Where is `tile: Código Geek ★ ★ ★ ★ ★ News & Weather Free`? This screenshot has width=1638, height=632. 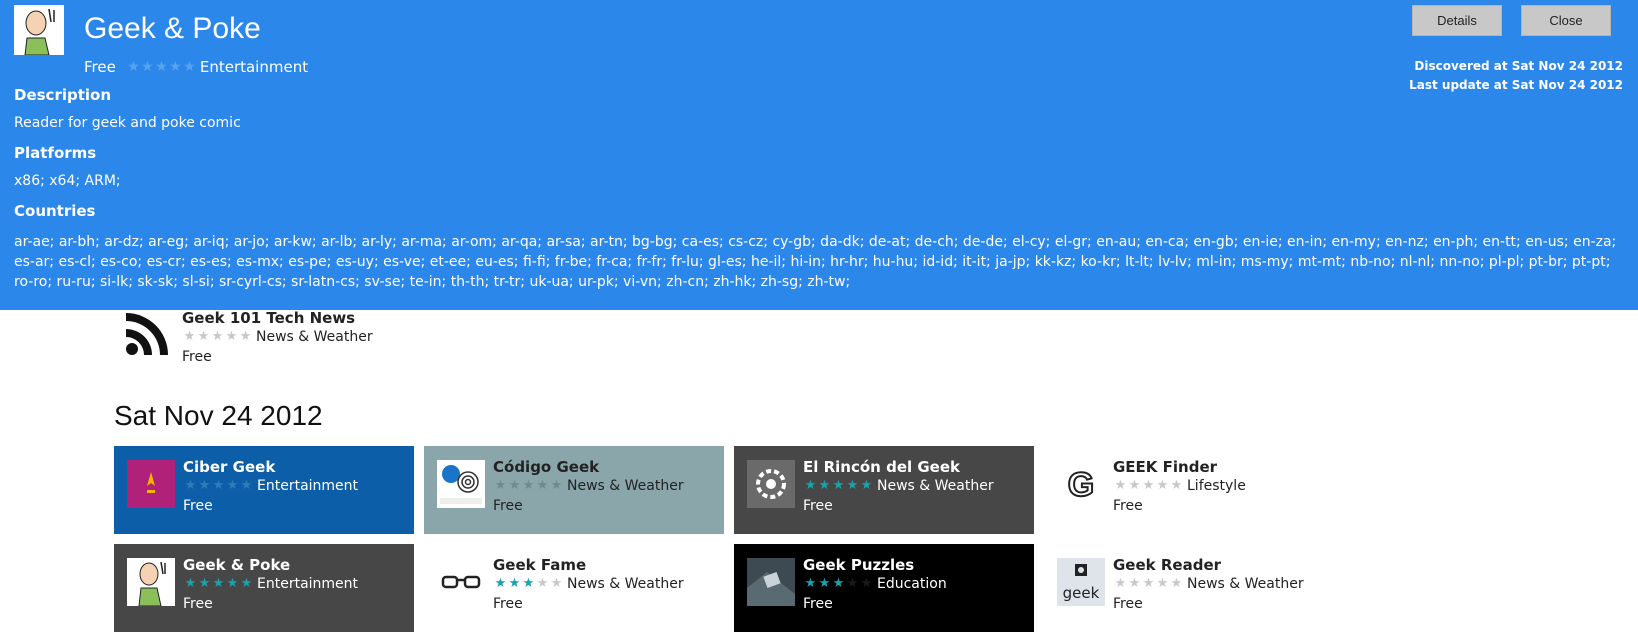
tile: Código Geek ★ ★ ★ ★ ★ News & Weather Free is located at coordinates (574, 490).